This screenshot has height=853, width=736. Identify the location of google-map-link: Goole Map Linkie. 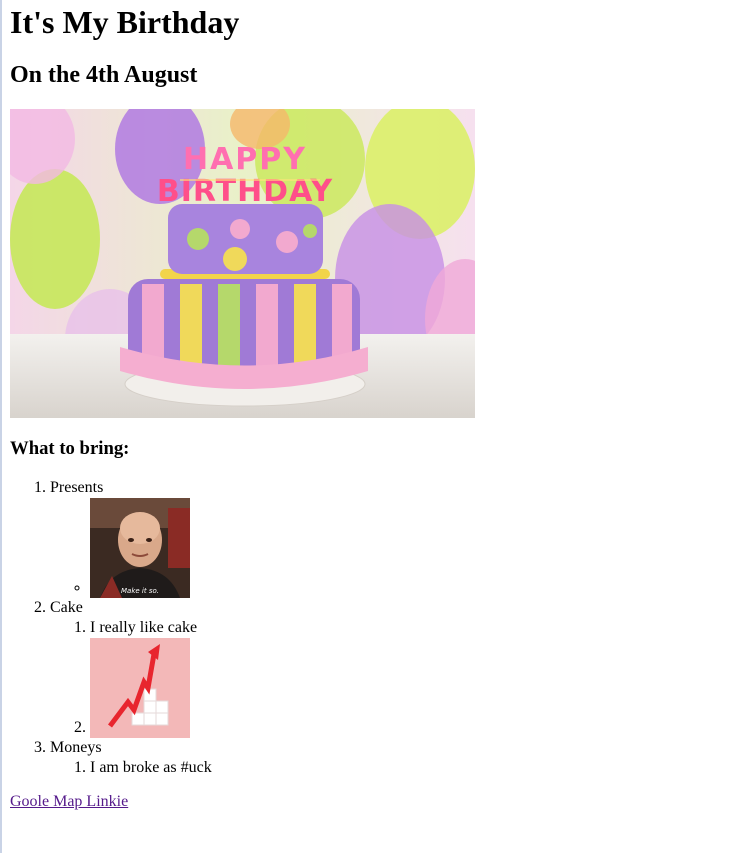
(69, 802).